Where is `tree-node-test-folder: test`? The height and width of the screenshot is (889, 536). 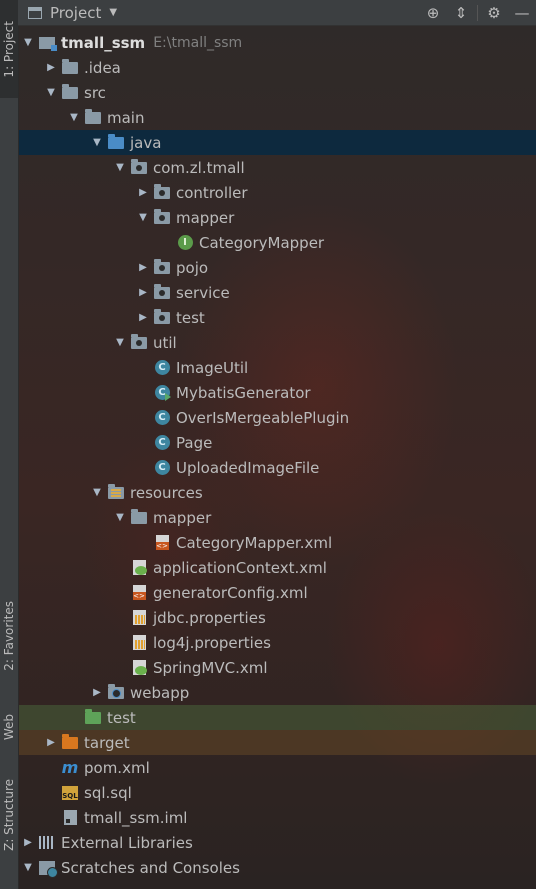 tree-node-test-folder: test is located at coordinates (277, 717).